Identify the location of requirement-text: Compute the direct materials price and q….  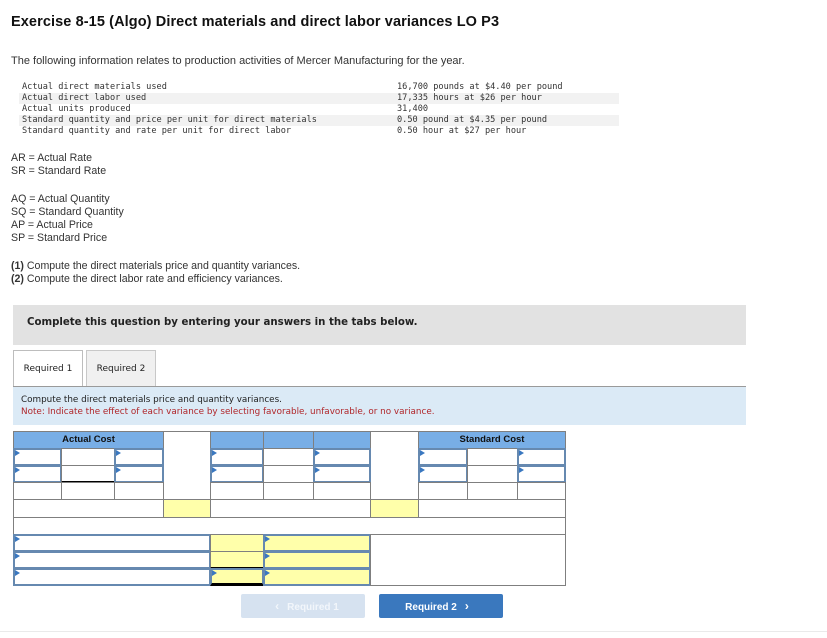
(162, 266).